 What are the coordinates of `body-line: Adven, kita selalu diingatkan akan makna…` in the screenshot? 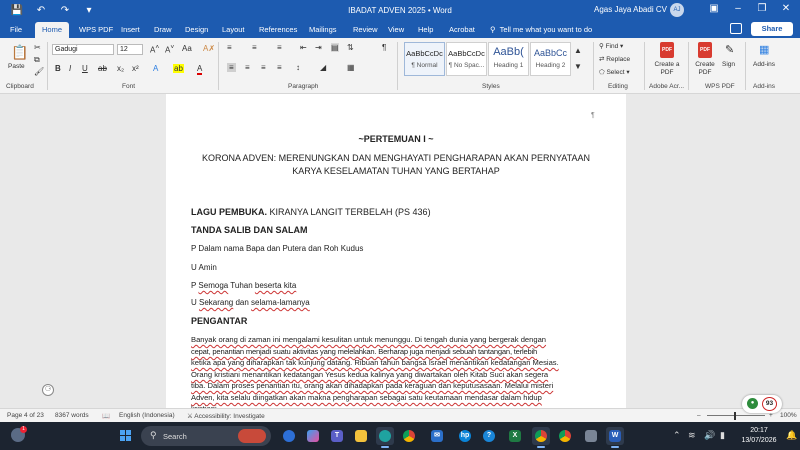 It's located at (396, 397).